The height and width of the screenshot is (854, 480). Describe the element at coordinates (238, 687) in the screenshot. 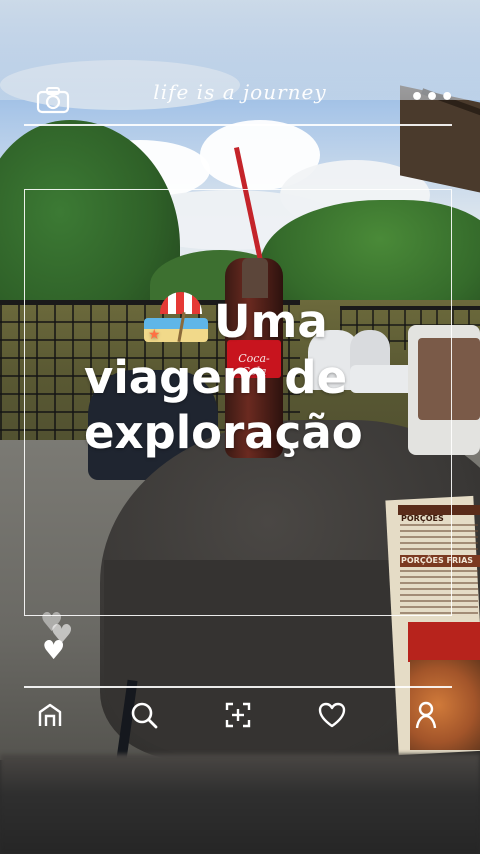

I see `bottom-divider` at that location.